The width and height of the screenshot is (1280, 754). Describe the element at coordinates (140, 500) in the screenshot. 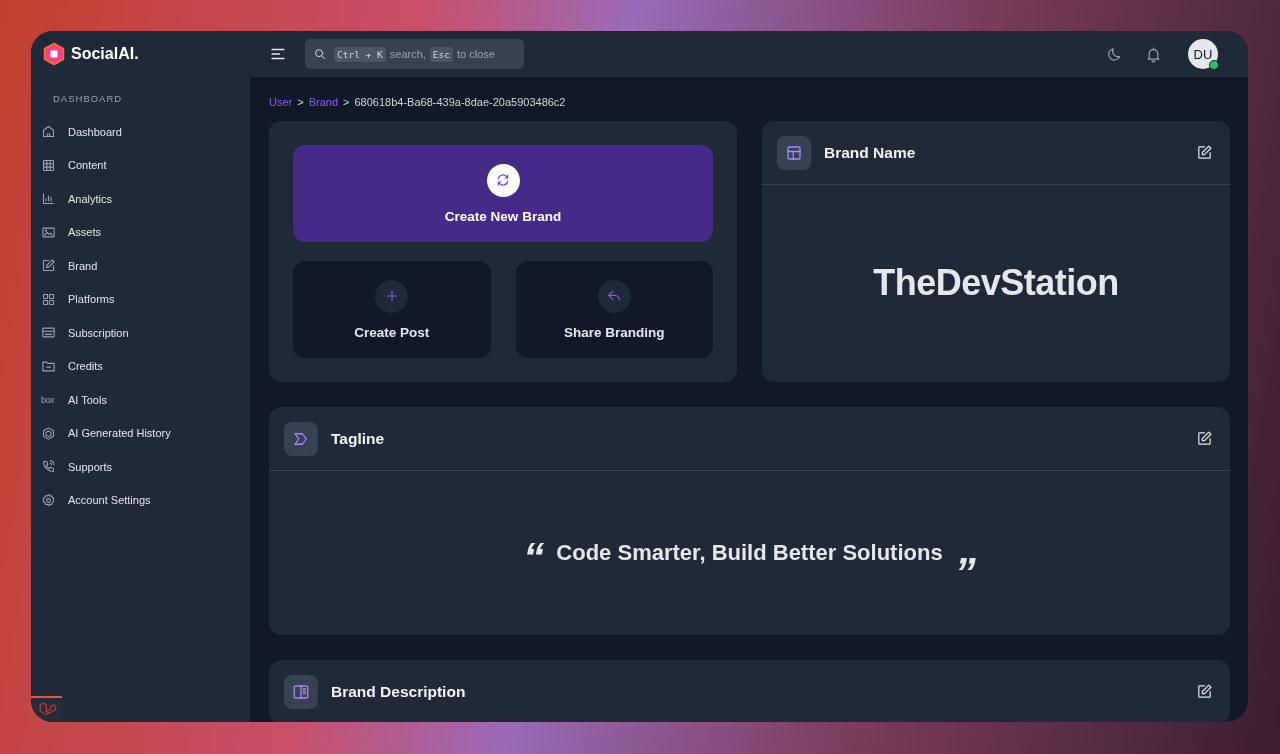

I see `sidebar-item: Account Settings` at that location.